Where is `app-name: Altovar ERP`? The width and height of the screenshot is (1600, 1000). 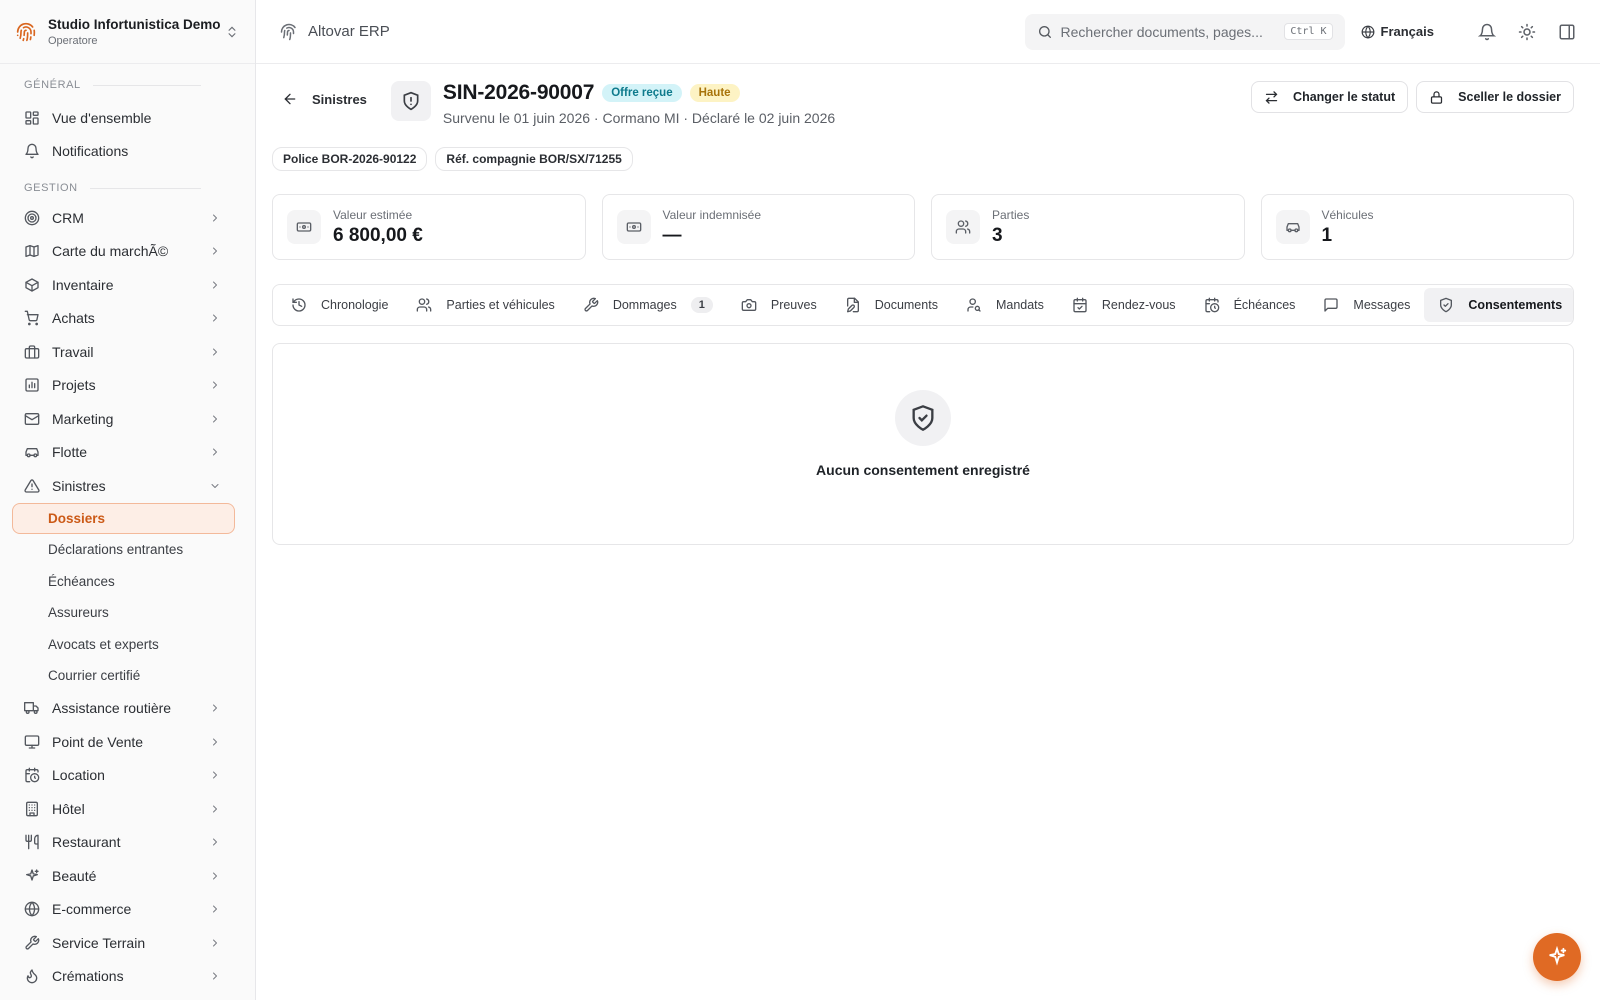 app-name: Altovar ERP is located at coordinates (349, 31).